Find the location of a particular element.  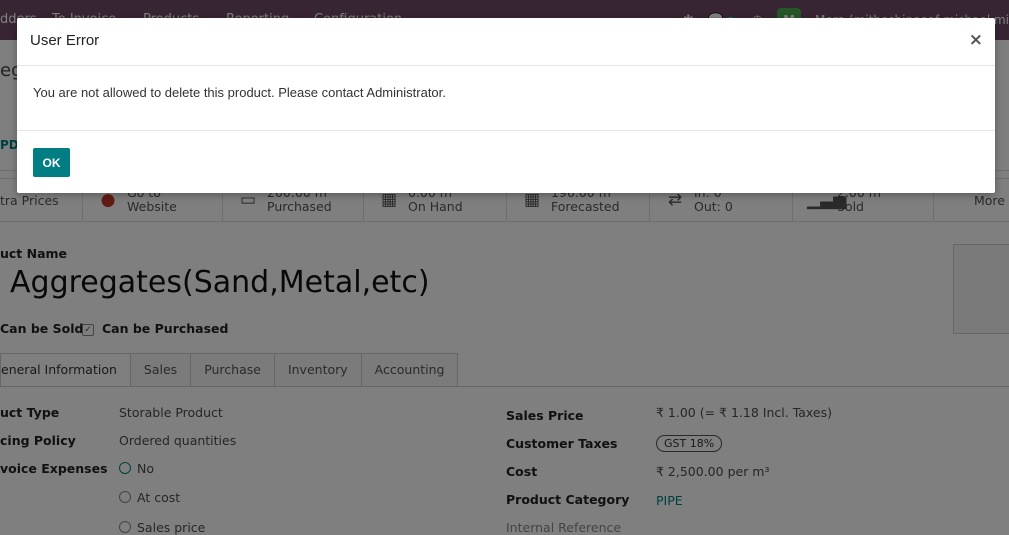

dialog-header: User Error × is located at coordinates (506, 42).